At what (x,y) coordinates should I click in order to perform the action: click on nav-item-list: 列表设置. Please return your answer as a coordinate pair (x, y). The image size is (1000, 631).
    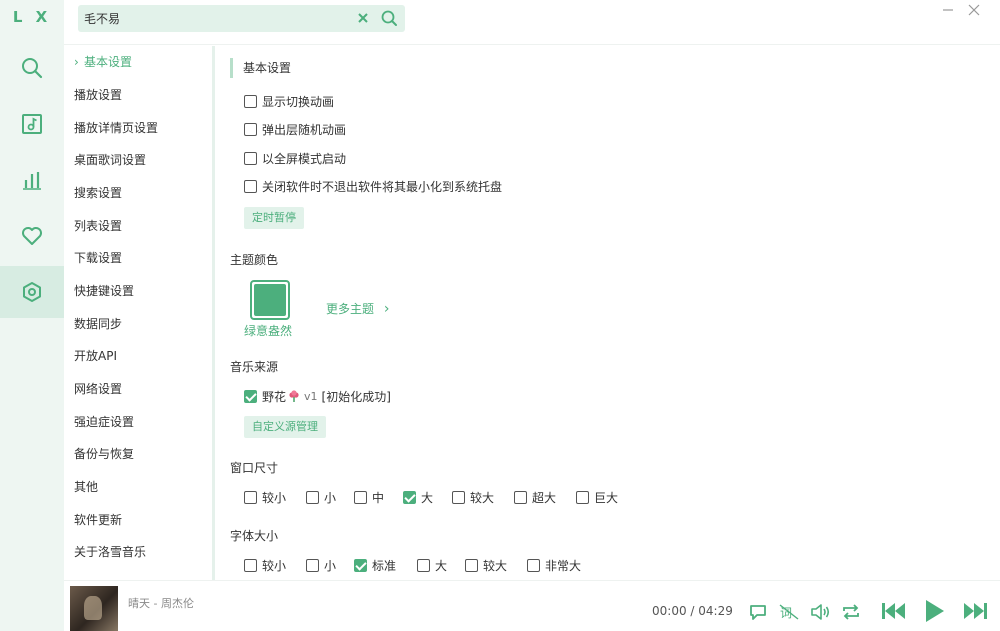
    Looking at the image, I should click on (142, 226).